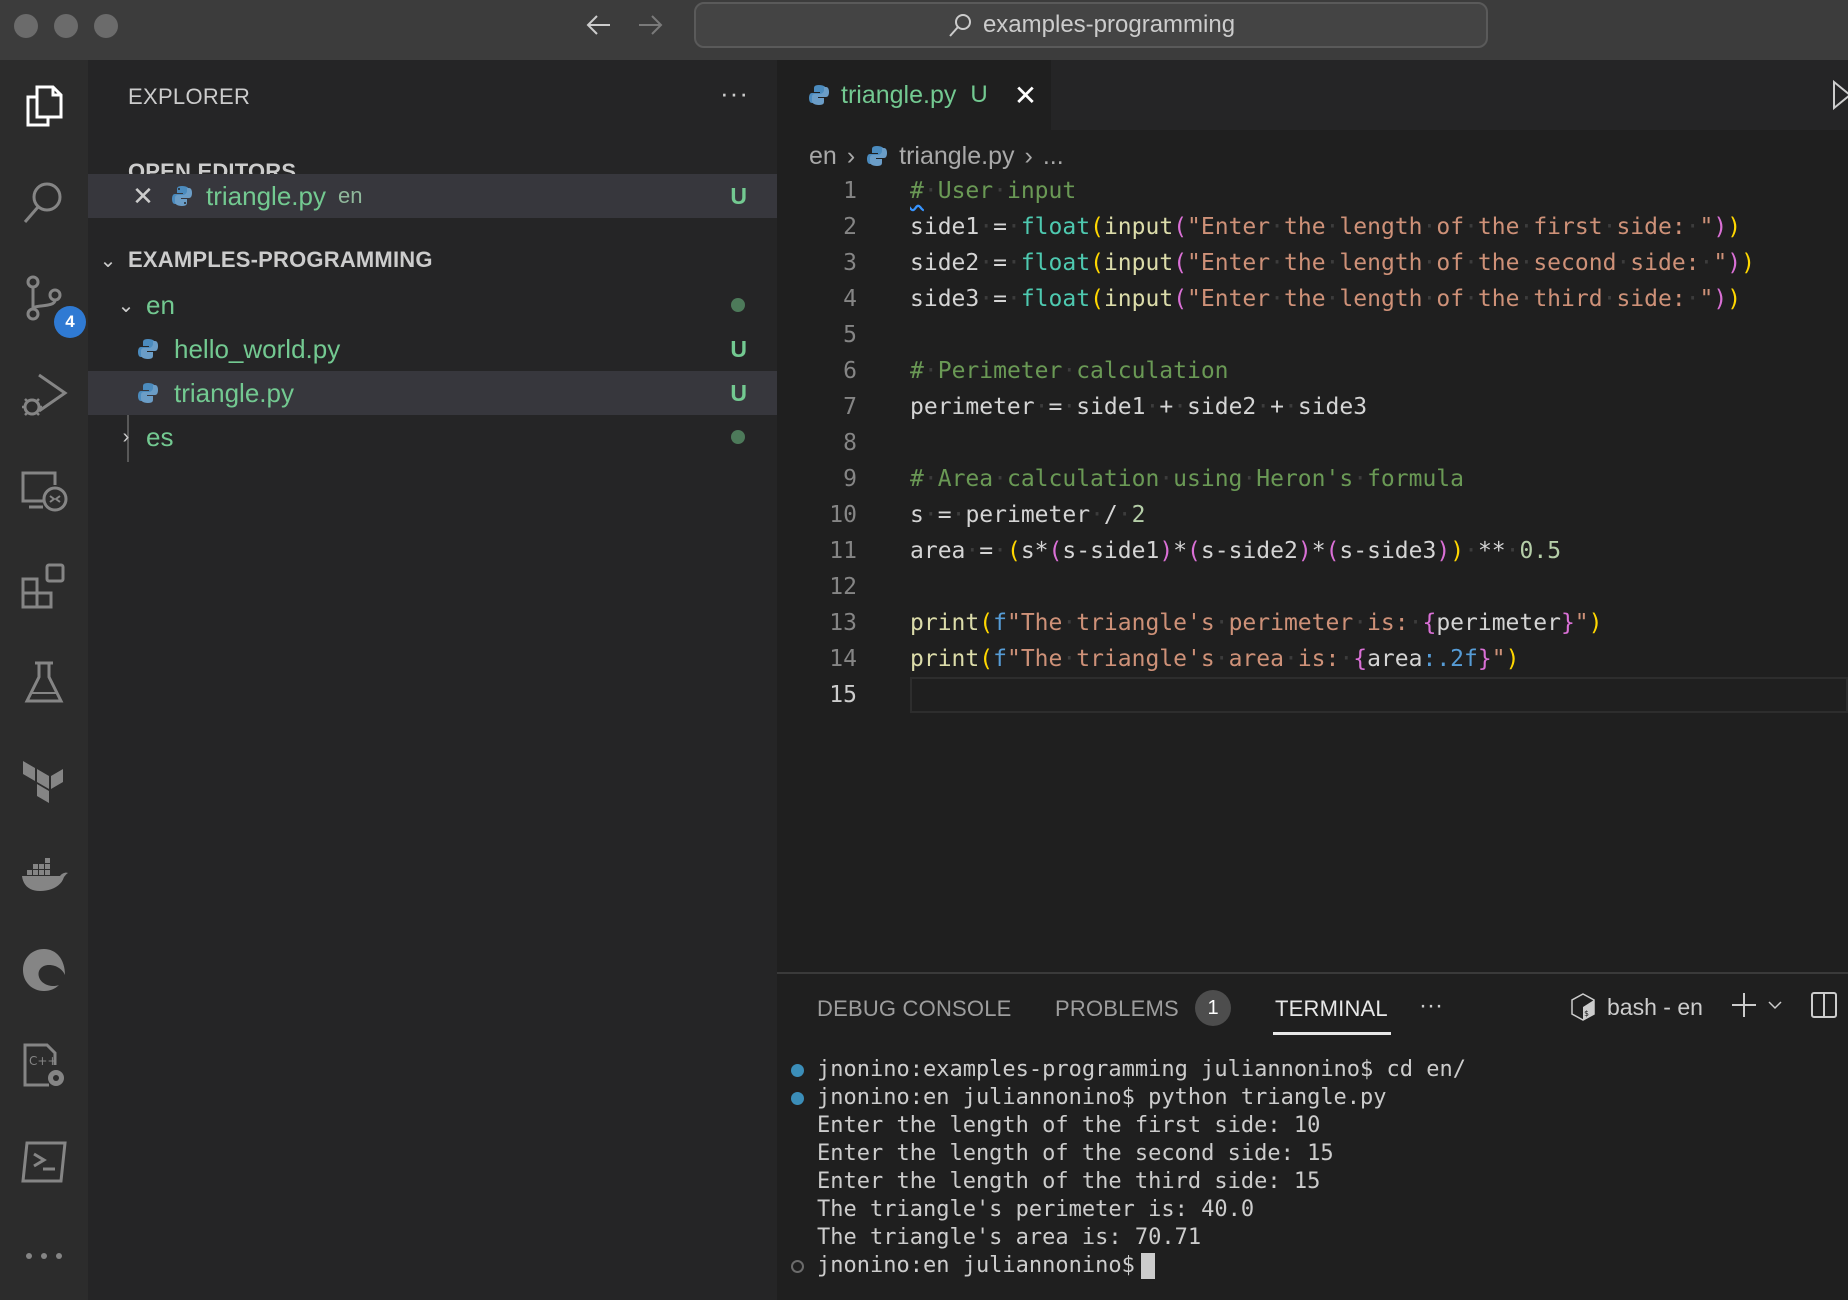 The width and height of the screenshot is (1848, 1300). What do you see at coordinates (432, 260) in the screenshot?
I see `workspace-header: ⌄ EXAMPLES-PROGRAMMING` at bounding box center [432, 260].